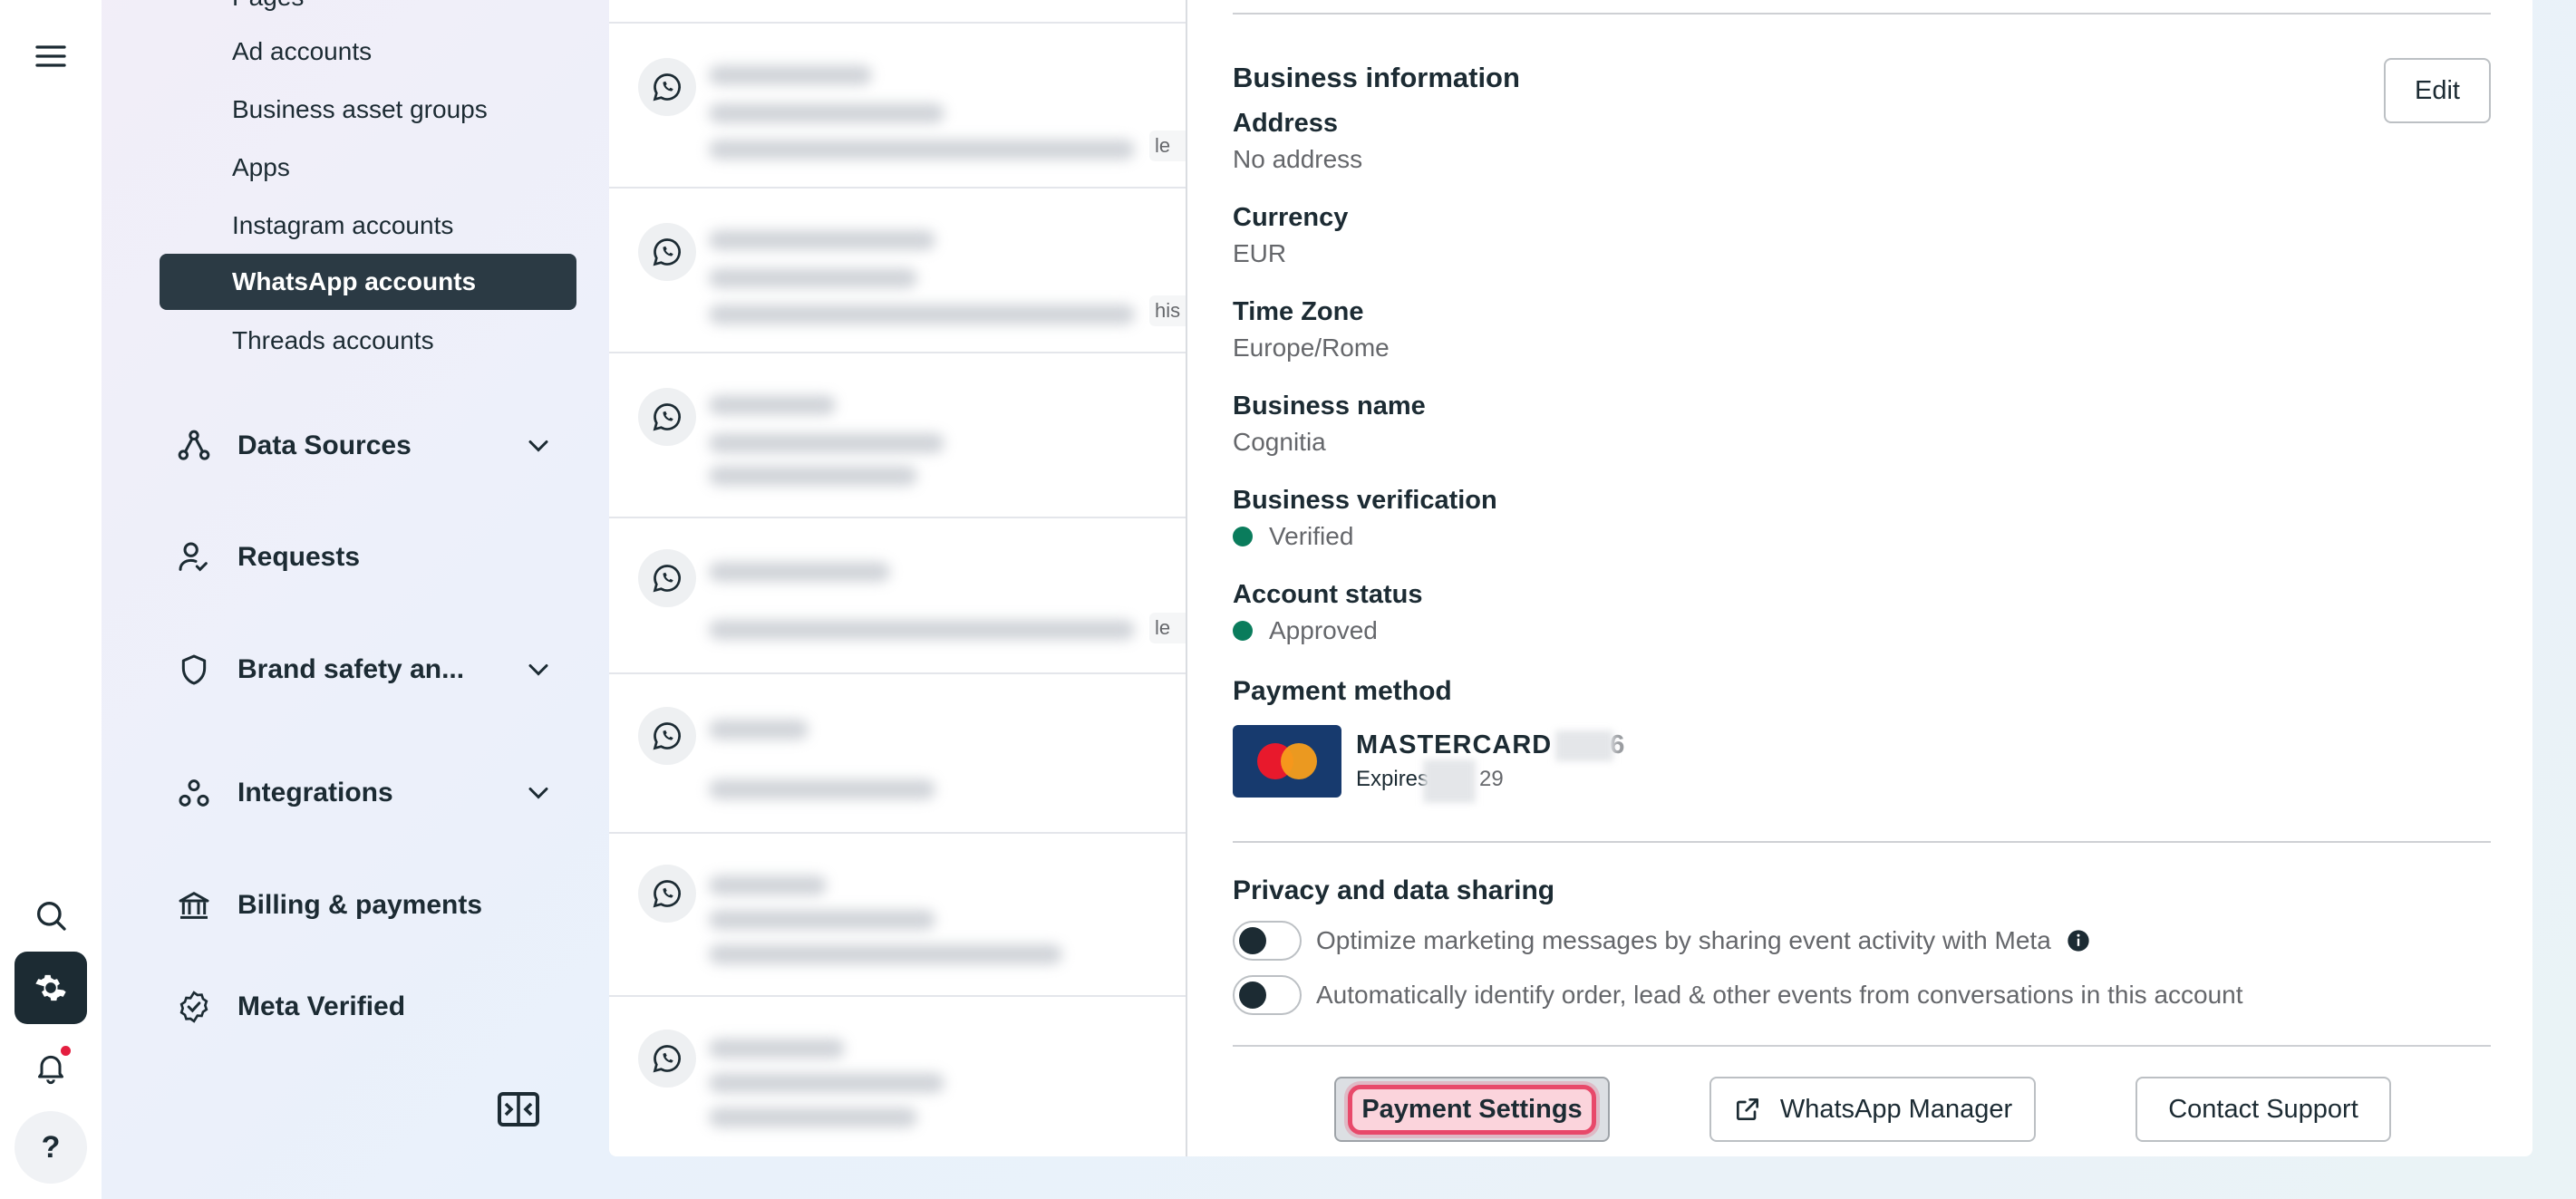  I want to click on nav-meta-verified: Meta Verified, so click(364, 1007).